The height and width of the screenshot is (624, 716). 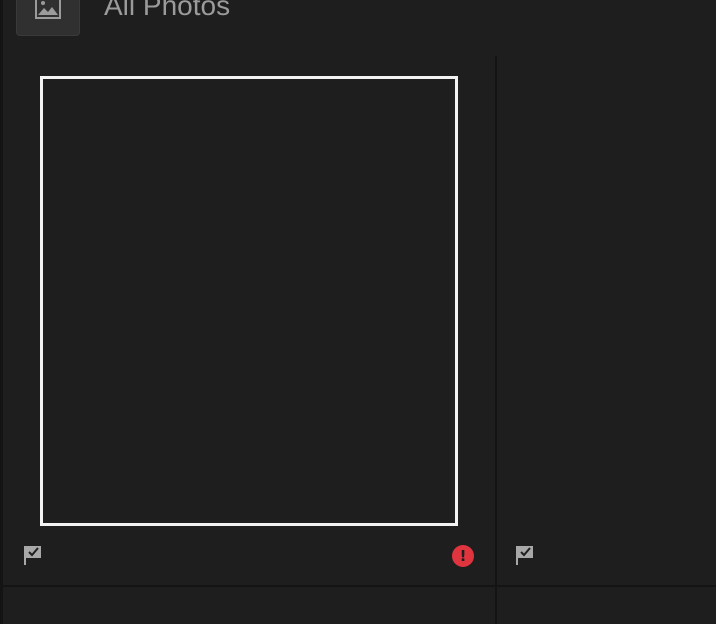 What do you see at coordinates (496, 340) in the screenshot?
I see `column-divider` at bounding box center [496, 340].